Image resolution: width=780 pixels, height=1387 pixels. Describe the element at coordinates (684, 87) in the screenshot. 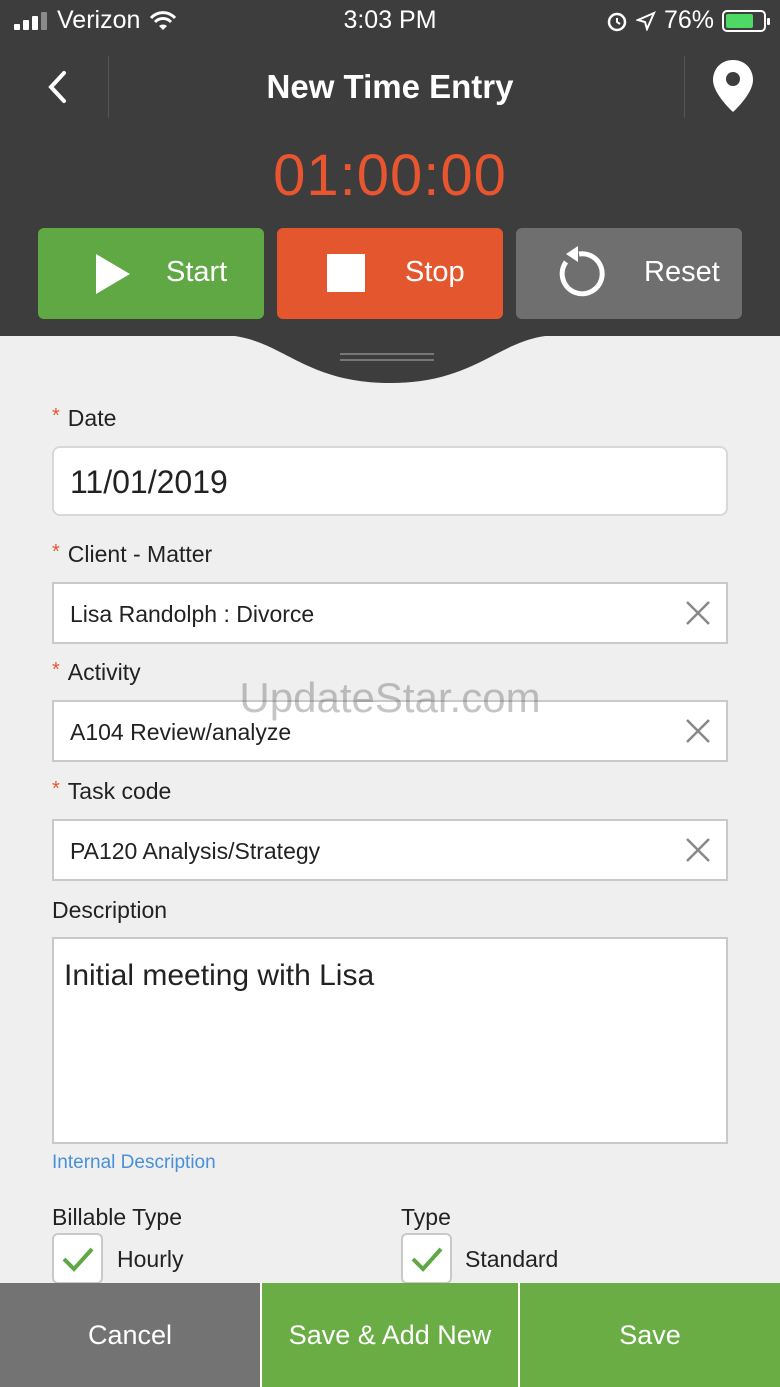

I see `nav-separator-right` at that location.